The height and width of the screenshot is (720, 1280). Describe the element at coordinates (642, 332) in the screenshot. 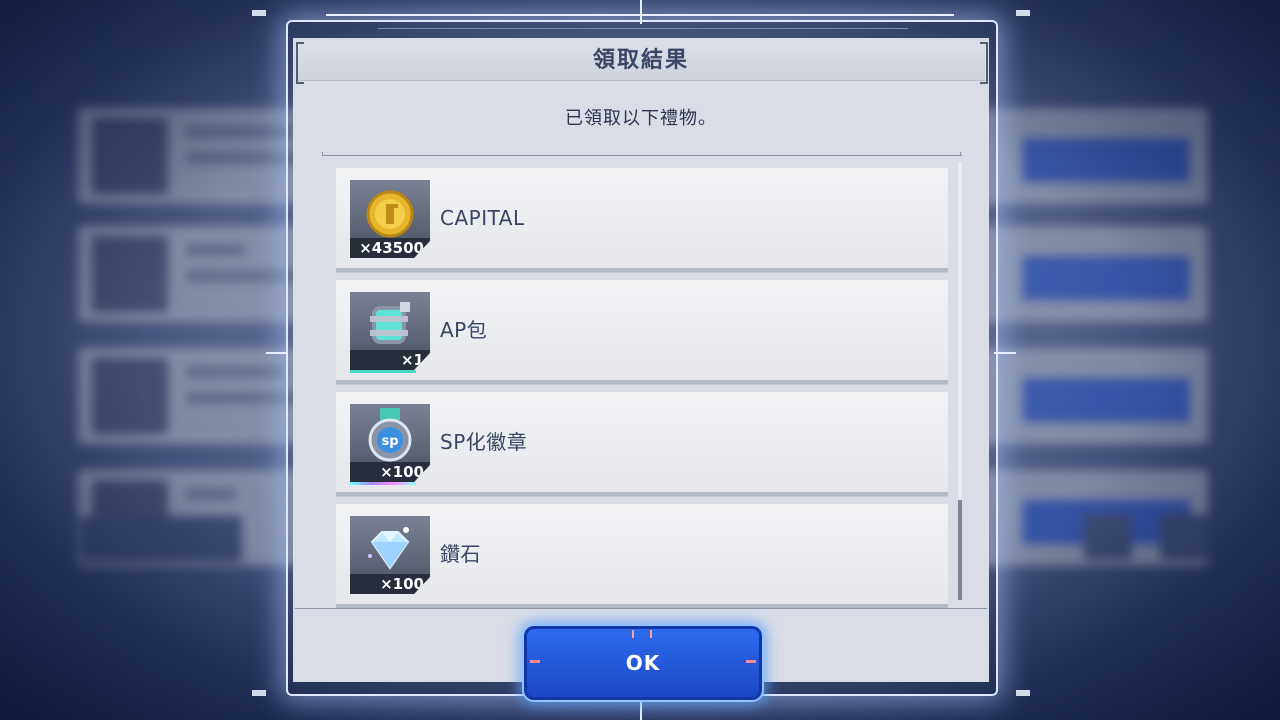

I see `reward-item-ap-pack: ×1 AP包` at that location.